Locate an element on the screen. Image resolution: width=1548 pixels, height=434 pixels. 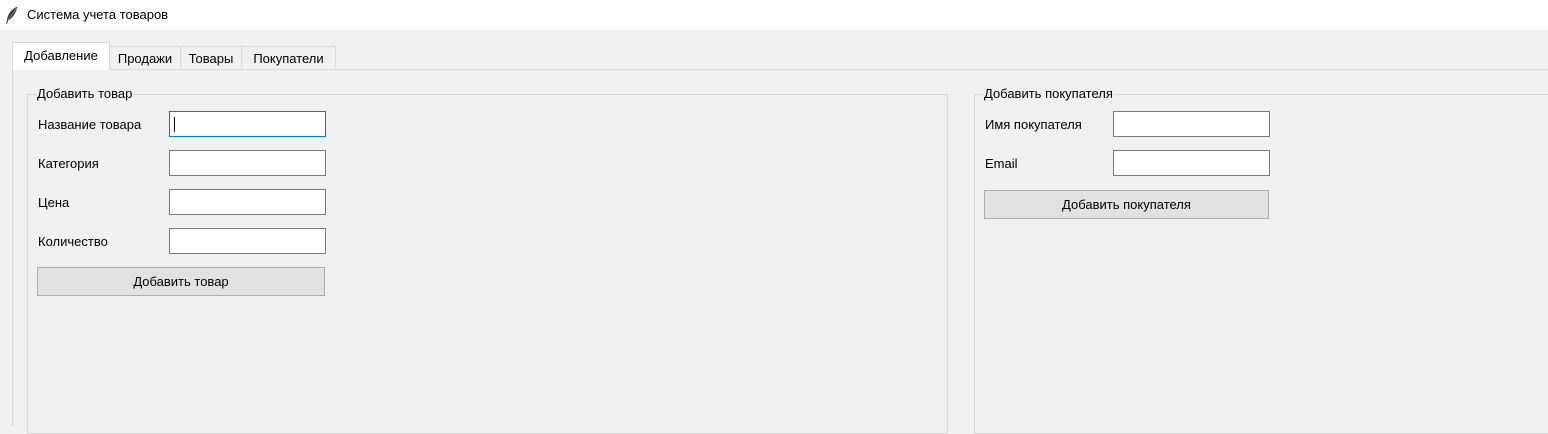
tab-label: Товары is located at coordinates (211, 58).